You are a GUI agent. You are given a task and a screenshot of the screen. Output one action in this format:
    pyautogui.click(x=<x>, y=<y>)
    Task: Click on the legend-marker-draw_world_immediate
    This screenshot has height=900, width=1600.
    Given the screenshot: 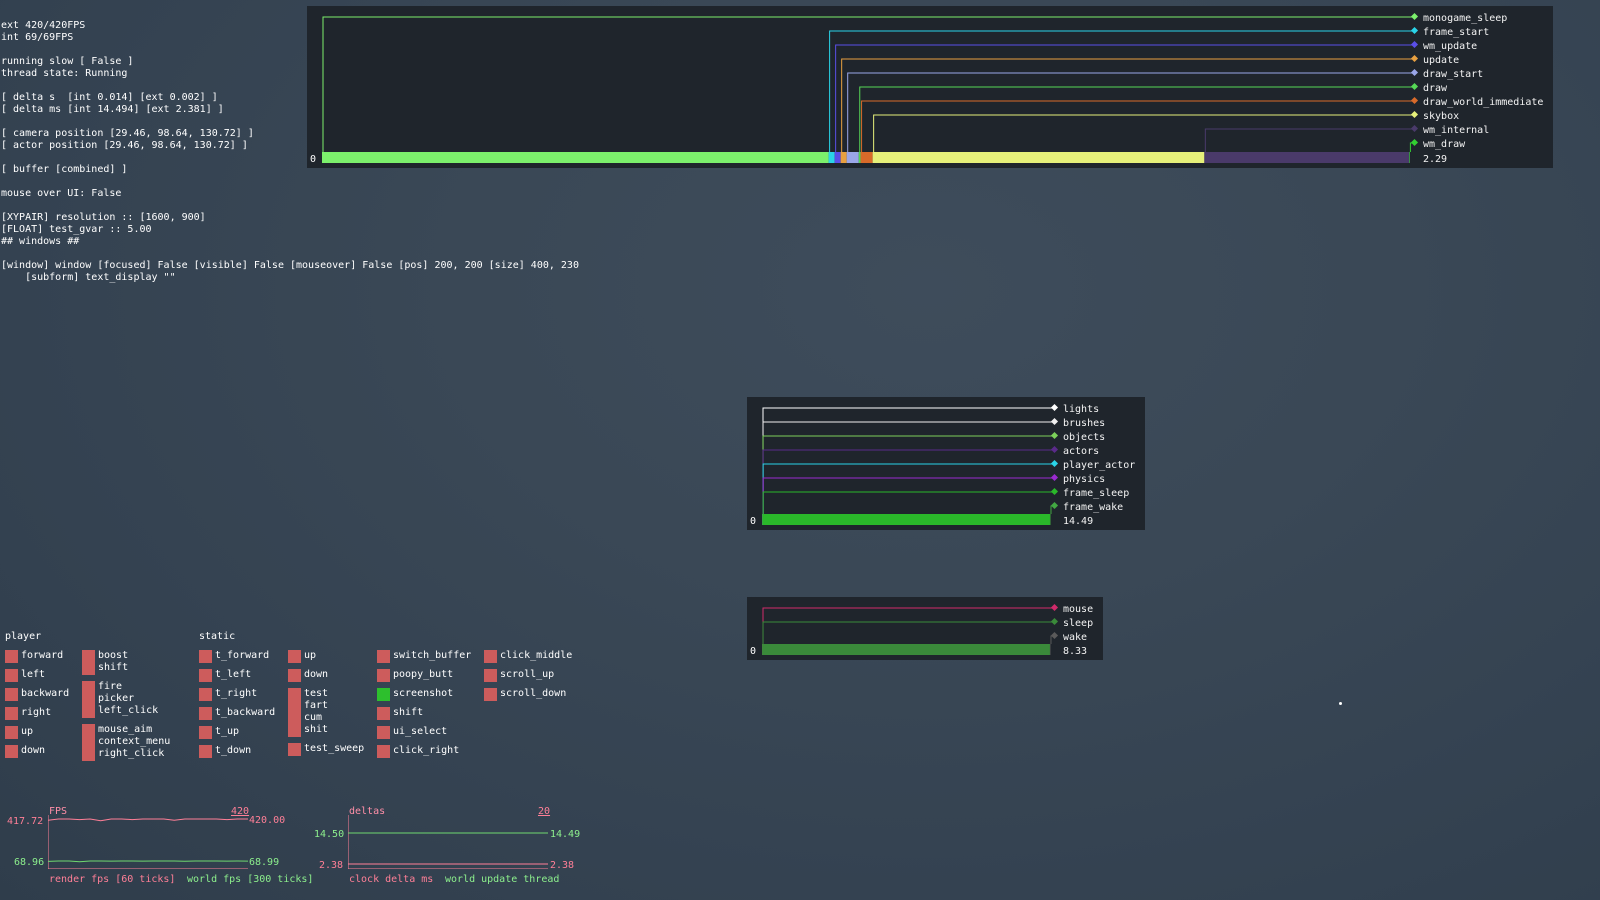 What is the action you would take?
    pyautogui.click(x=1414, y=100)
    